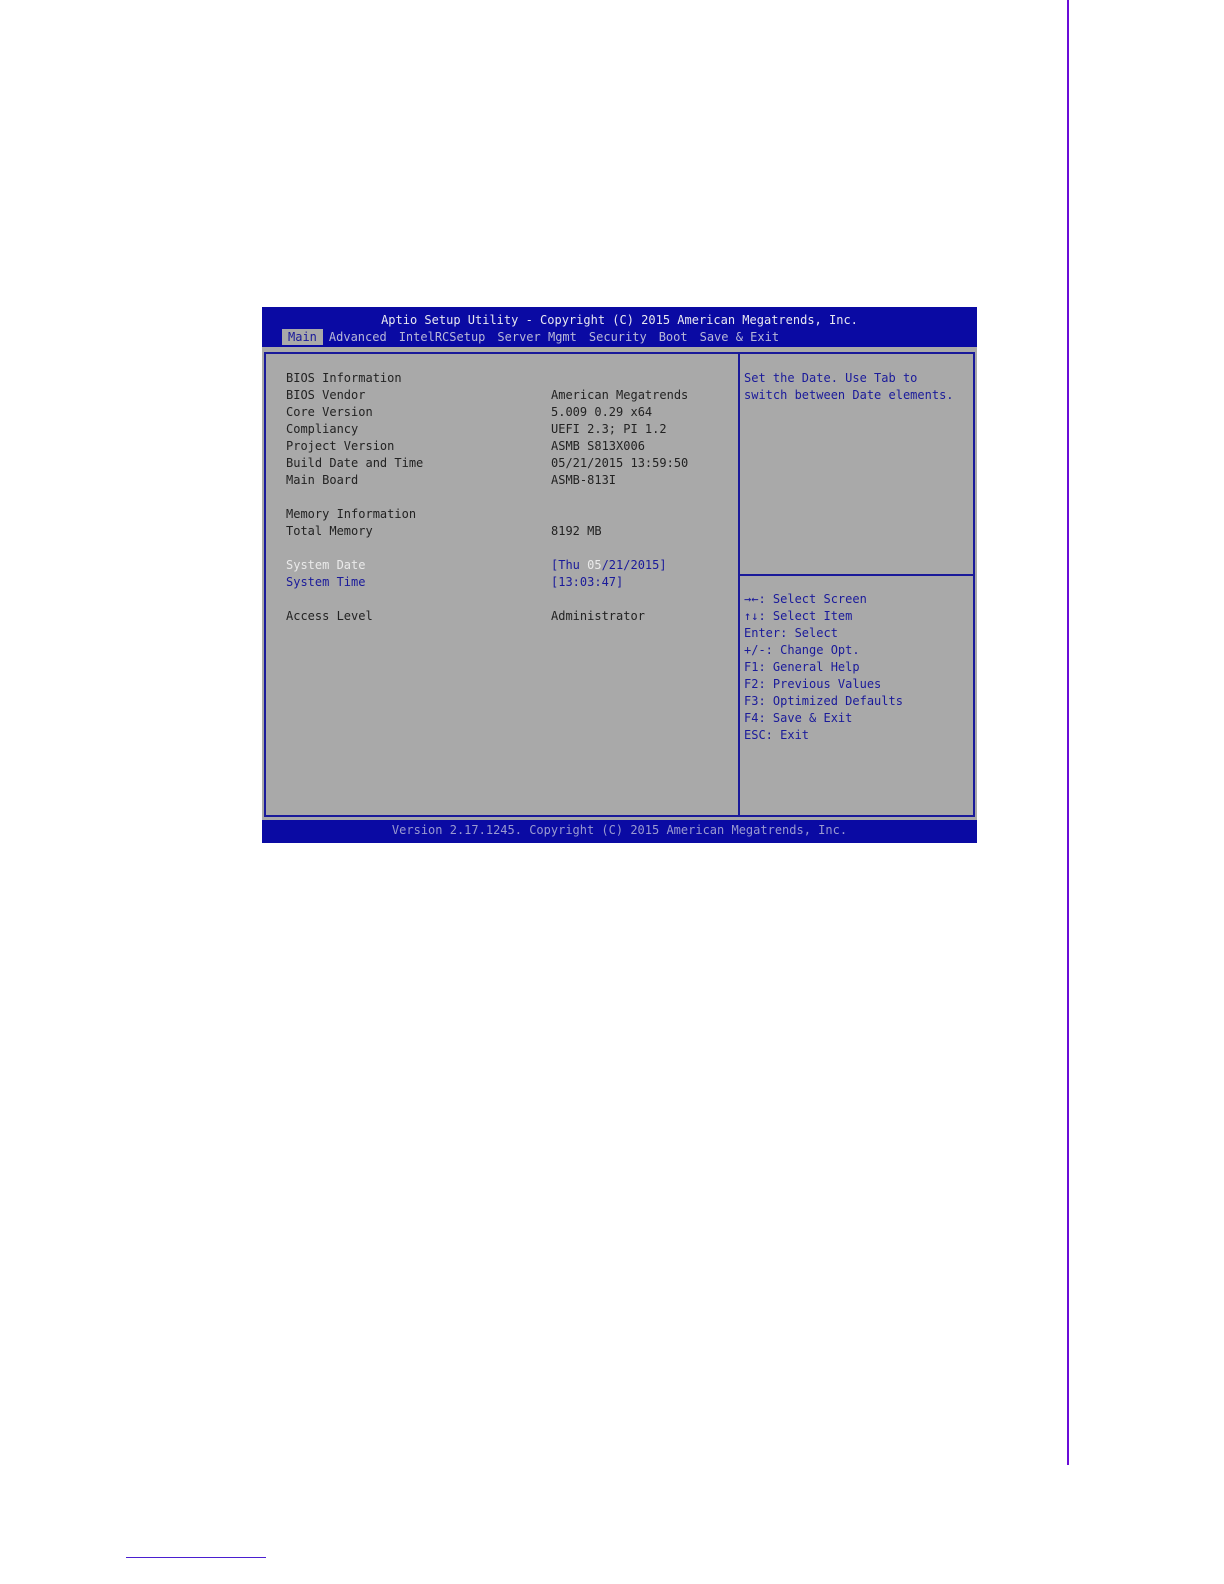 This screenshot has width=1224, height=1584. I want to click on system-date-prefix: [Thu, so click(569, 565).